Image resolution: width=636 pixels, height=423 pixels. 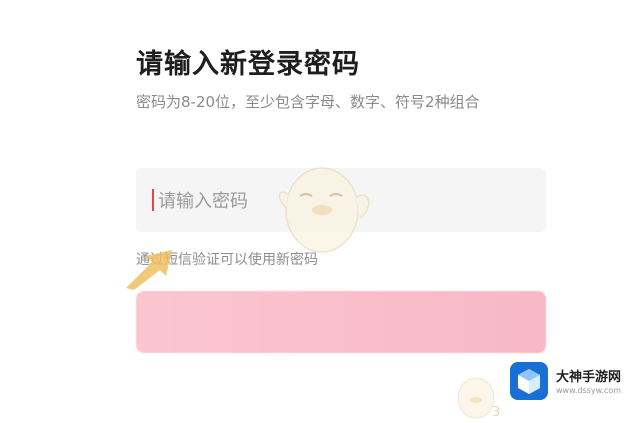 I want to click on confirm-button, so click(x=341, y=322).